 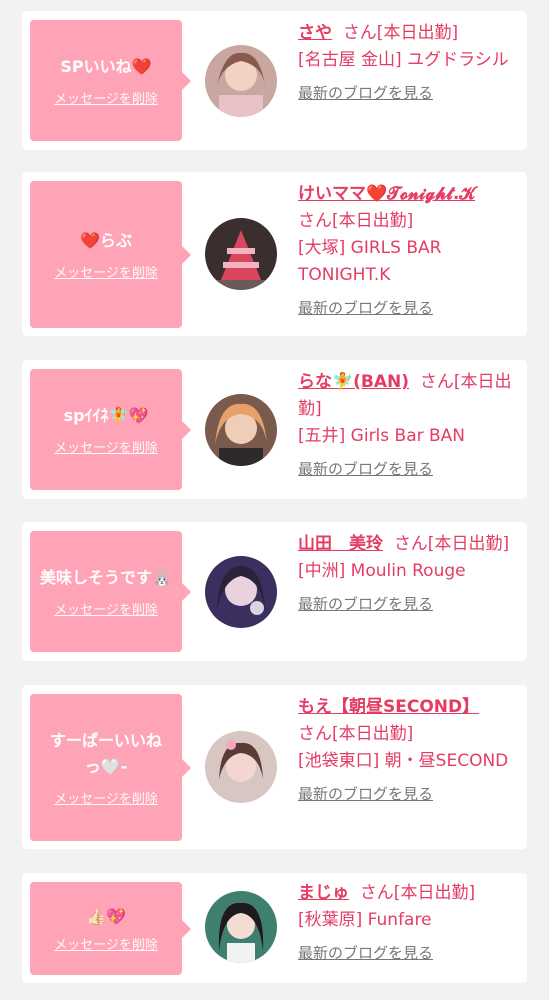 I want to click on shop-name: [五井] Girls Bar BAN, so click(x=382, y=436).